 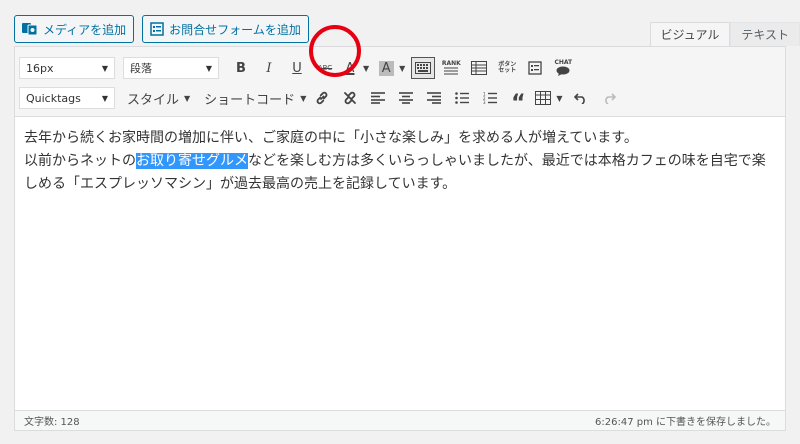 What do you see at coordinates (269, 68) in the screenshot?
I see `italic-button: I` at bounding box center [269, 68].